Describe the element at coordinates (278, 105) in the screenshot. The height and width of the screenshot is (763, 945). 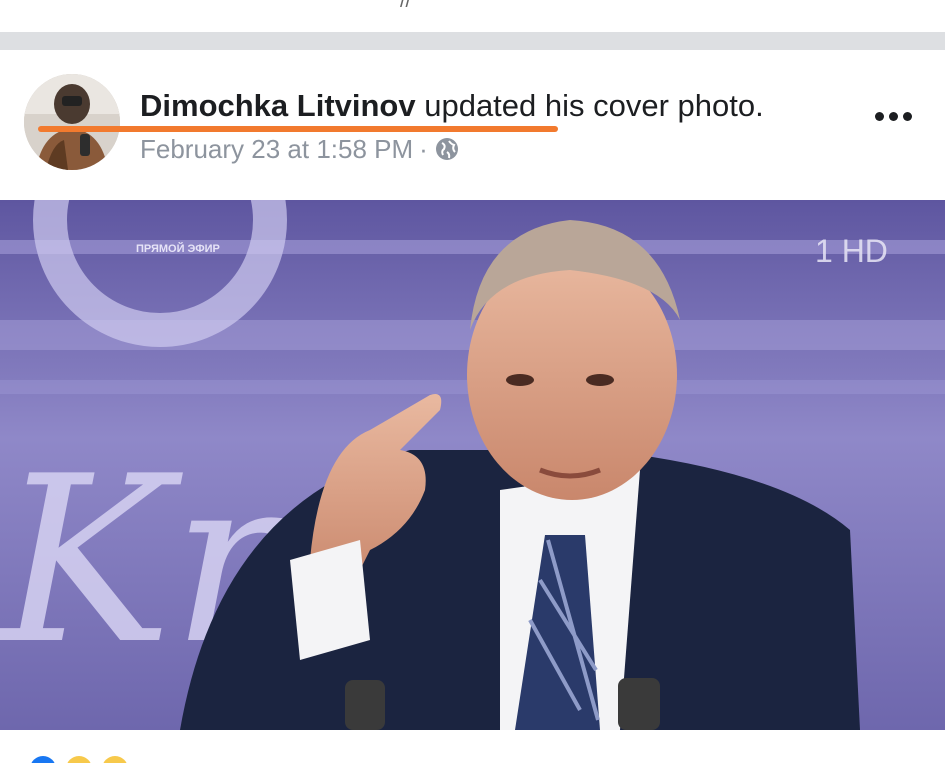
I see `author-name-link: Dimochka Litvinov` at that location.